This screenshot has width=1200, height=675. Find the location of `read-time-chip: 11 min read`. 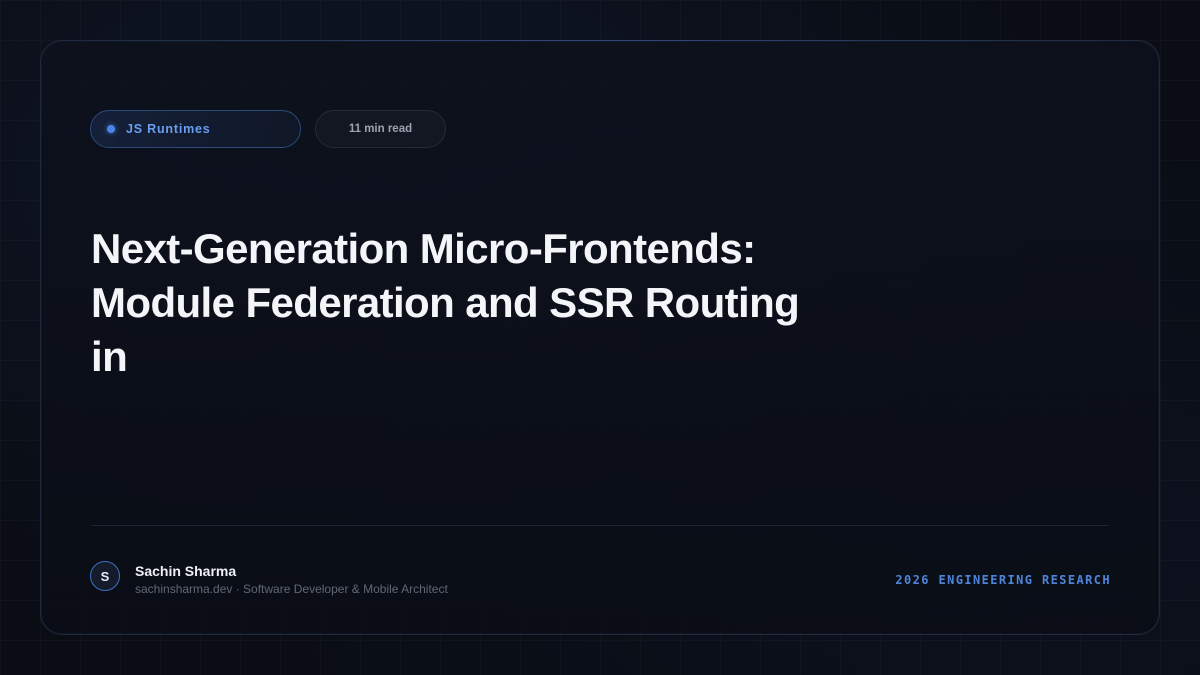

read-time-chip: 11 min read is located at coordinates (380, 129).